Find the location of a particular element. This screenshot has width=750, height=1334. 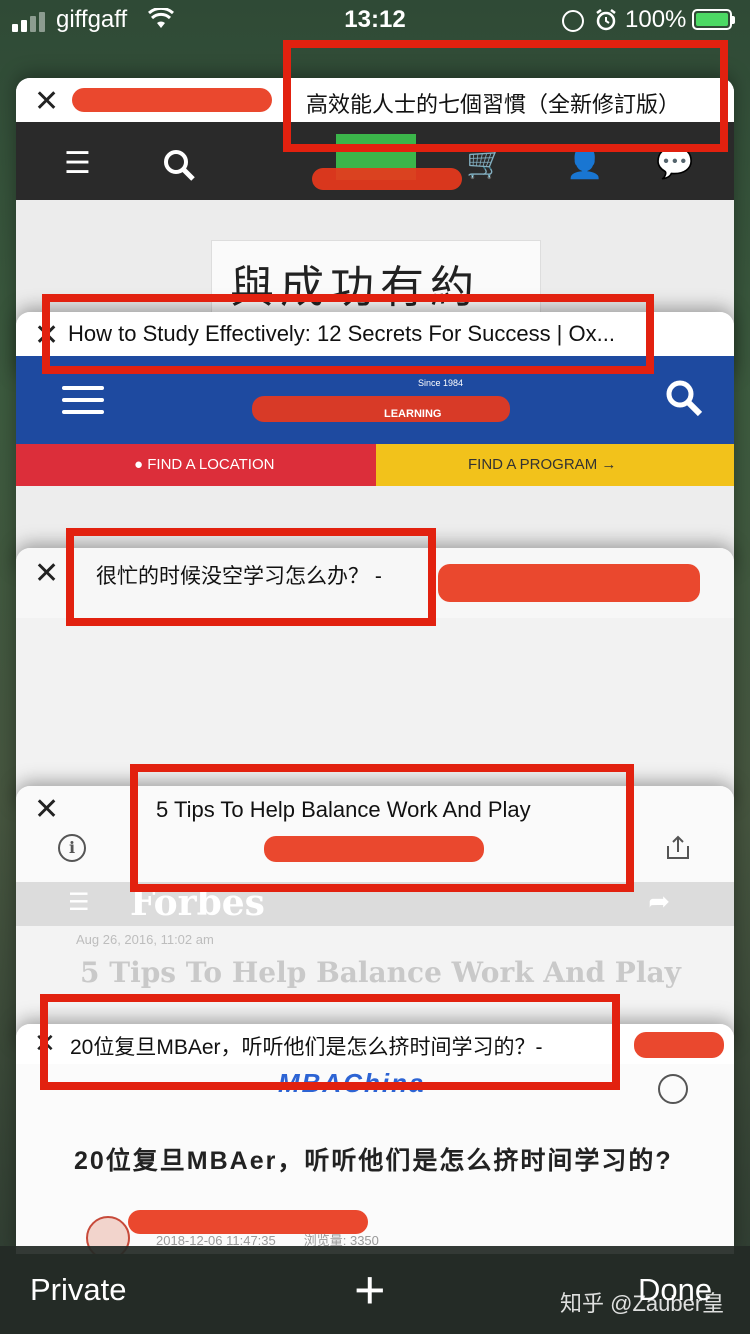

tab-switcher-toolbar: Private + Done 知乎 @Zauber皇 is located at coordinates (375, 1290).